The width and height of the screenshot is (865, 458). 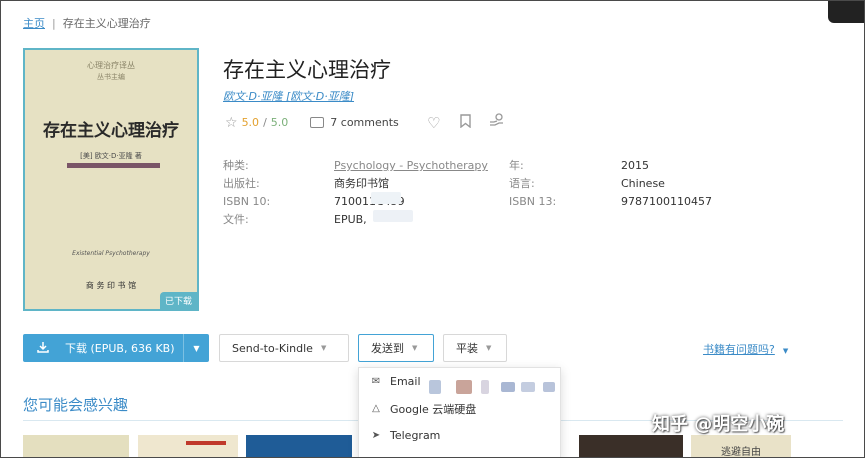 I want to click on star-icon: ☆, so click(x=231, y=122).